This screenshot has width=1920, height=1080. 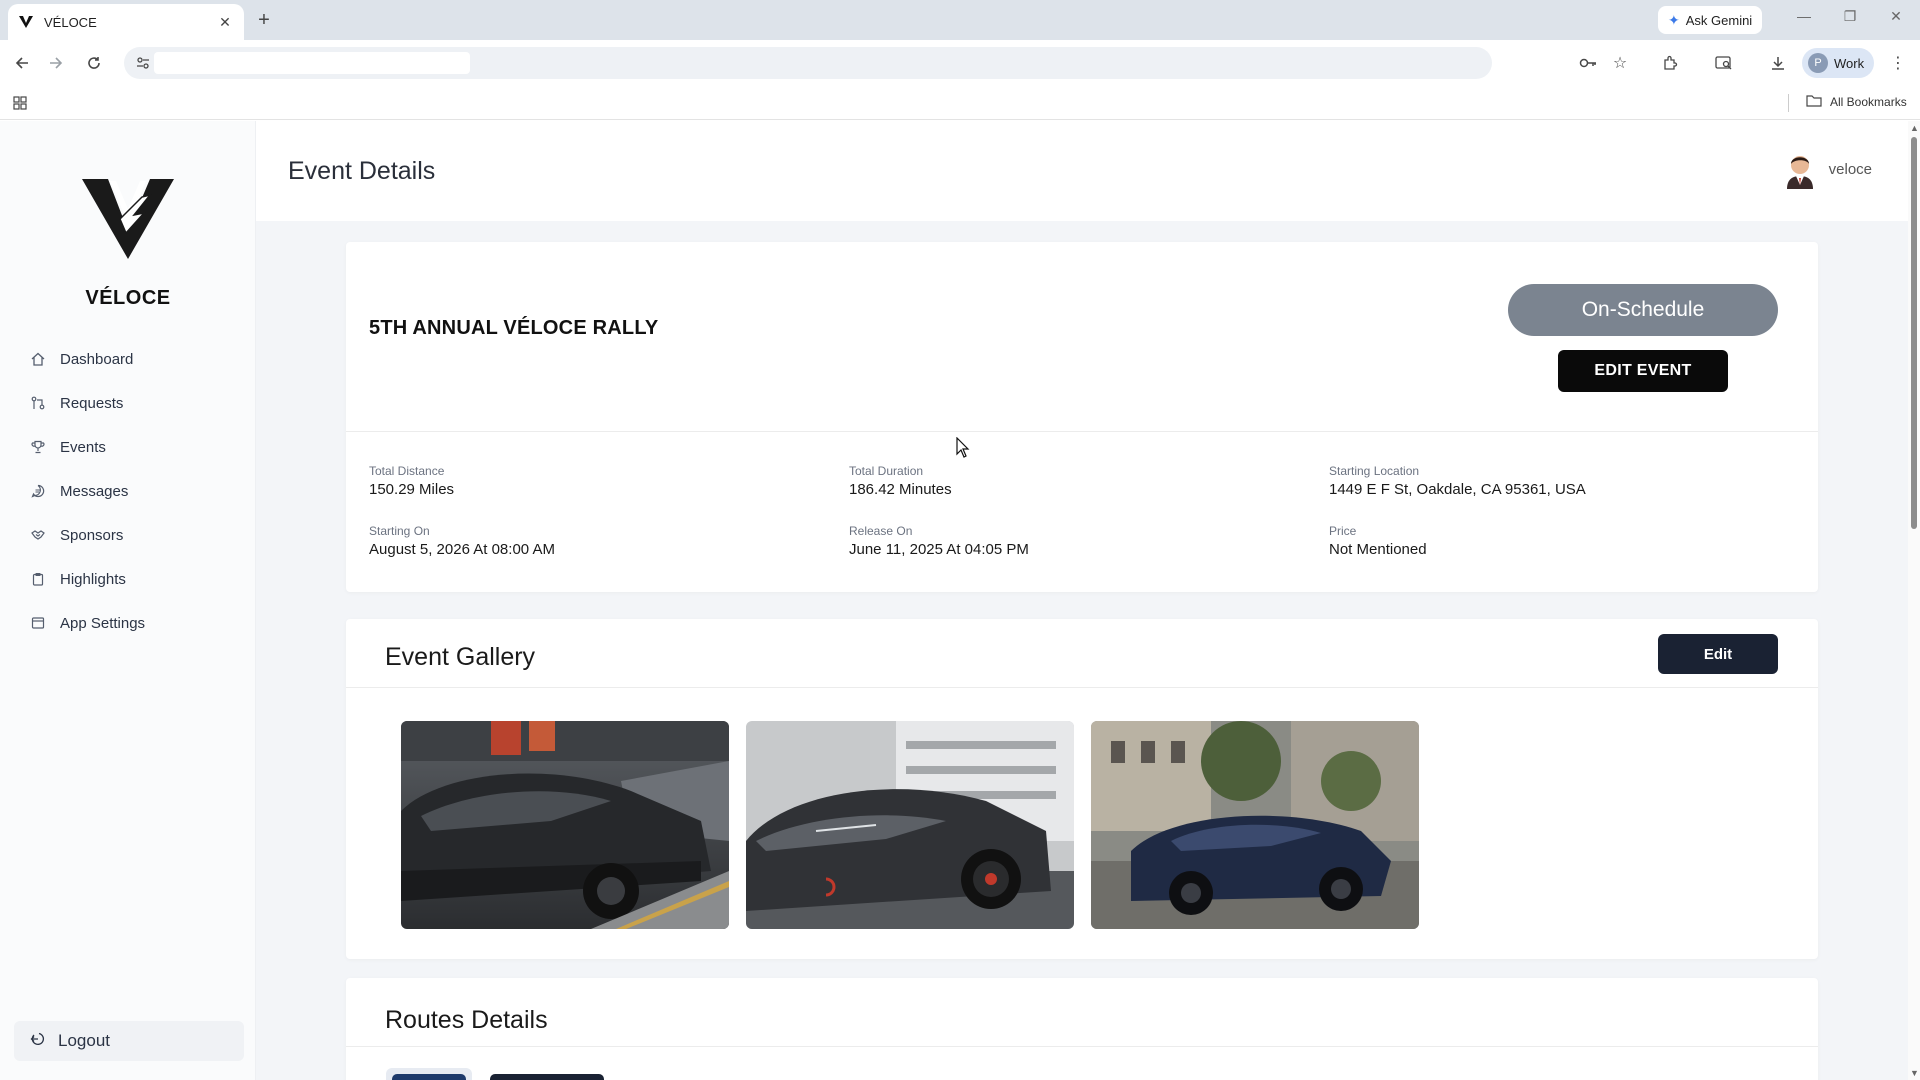 I want to click on back-icon, so click(x=22, y=63).